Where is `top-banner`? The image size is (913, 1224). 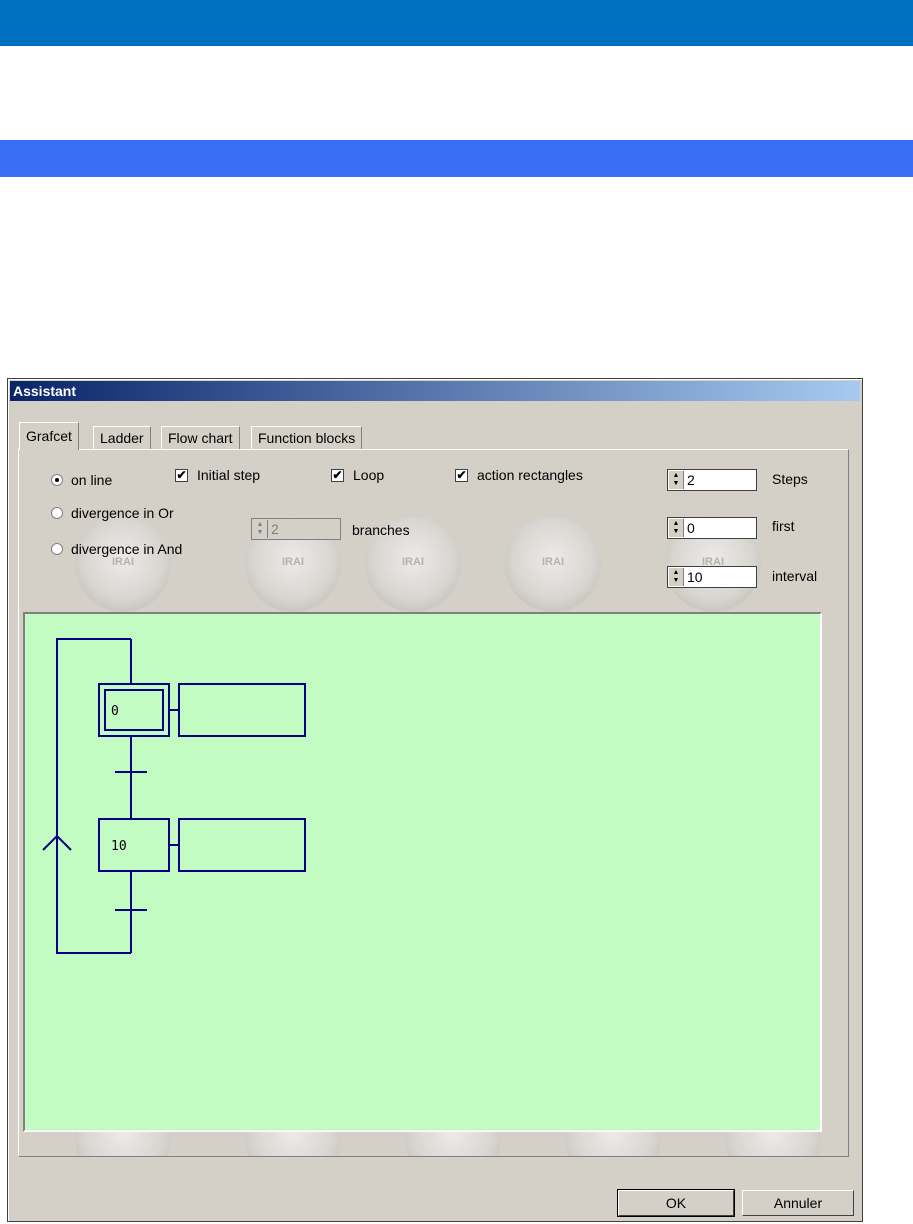
top-banner is located at coordinates (456, 23).